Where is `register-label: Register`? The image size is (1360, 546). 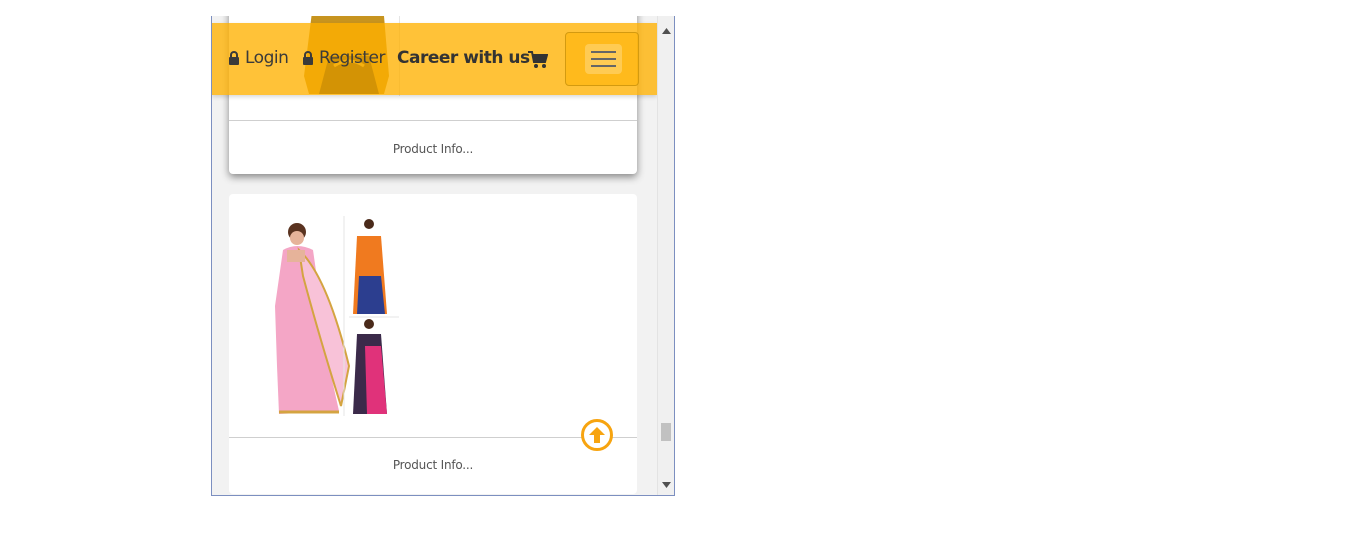 register-label: Register is located at coordinates (352, 58).